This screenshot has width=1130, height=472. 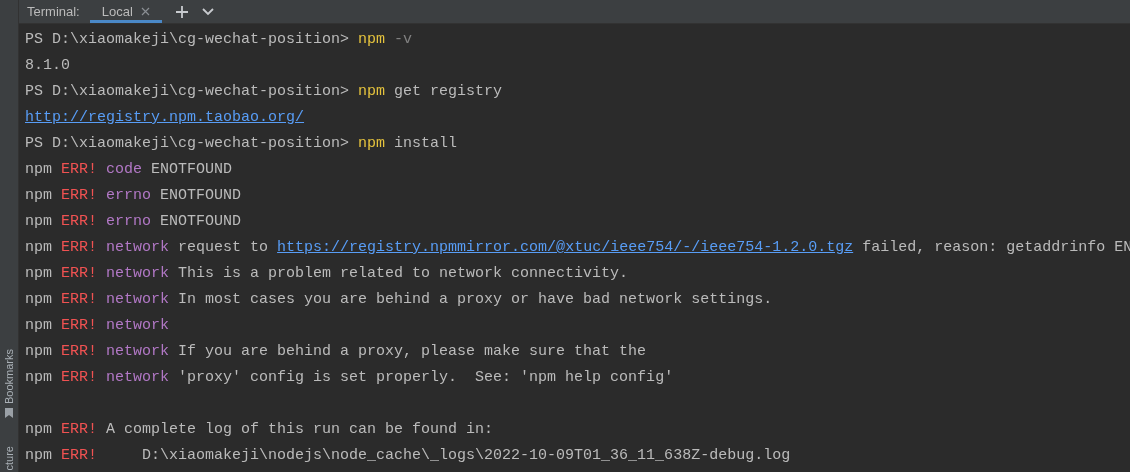 I want to click on terminal-text: In most cases you are behind a proxy or have bad network settings., so click(x=475, y=299).